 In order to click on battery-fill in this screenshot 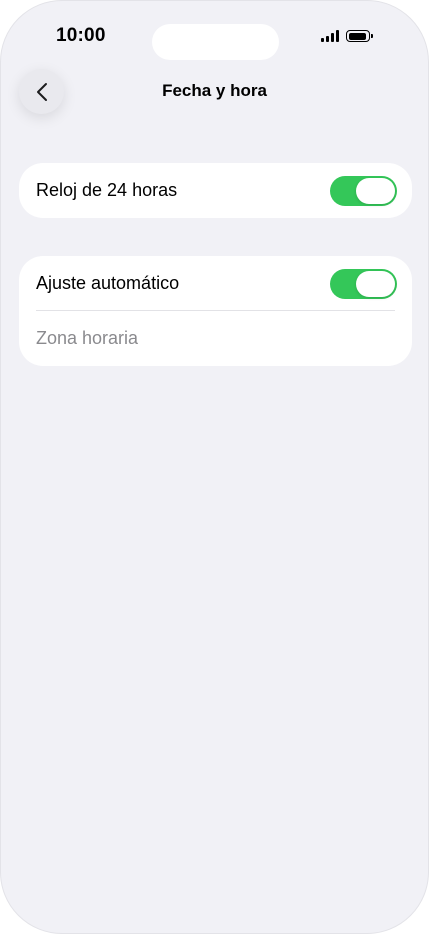, I will do `click(357, 36)`.